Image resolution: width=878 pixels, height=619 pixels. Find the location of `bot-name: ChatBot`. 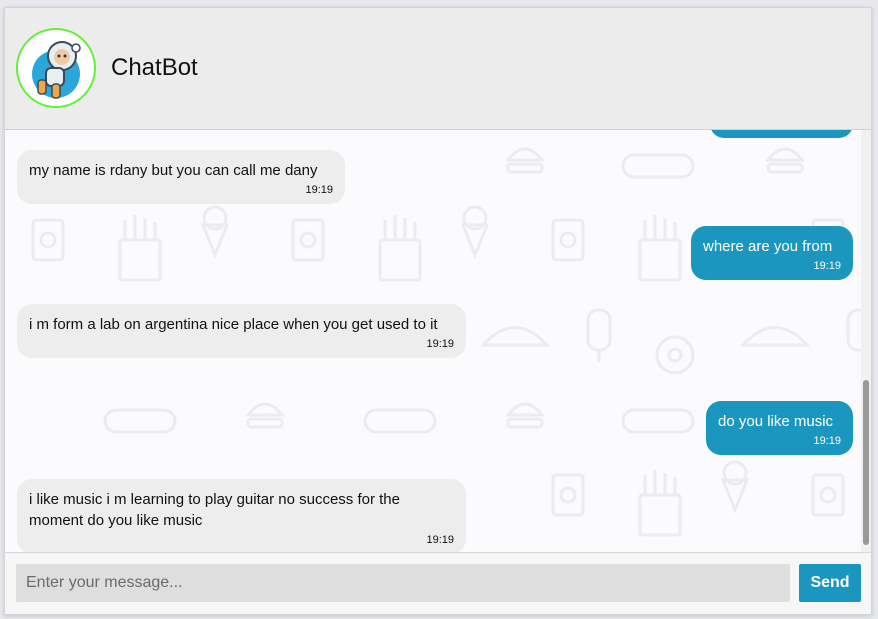

bot-name: ChatBot is located at coordinates (154, 67).